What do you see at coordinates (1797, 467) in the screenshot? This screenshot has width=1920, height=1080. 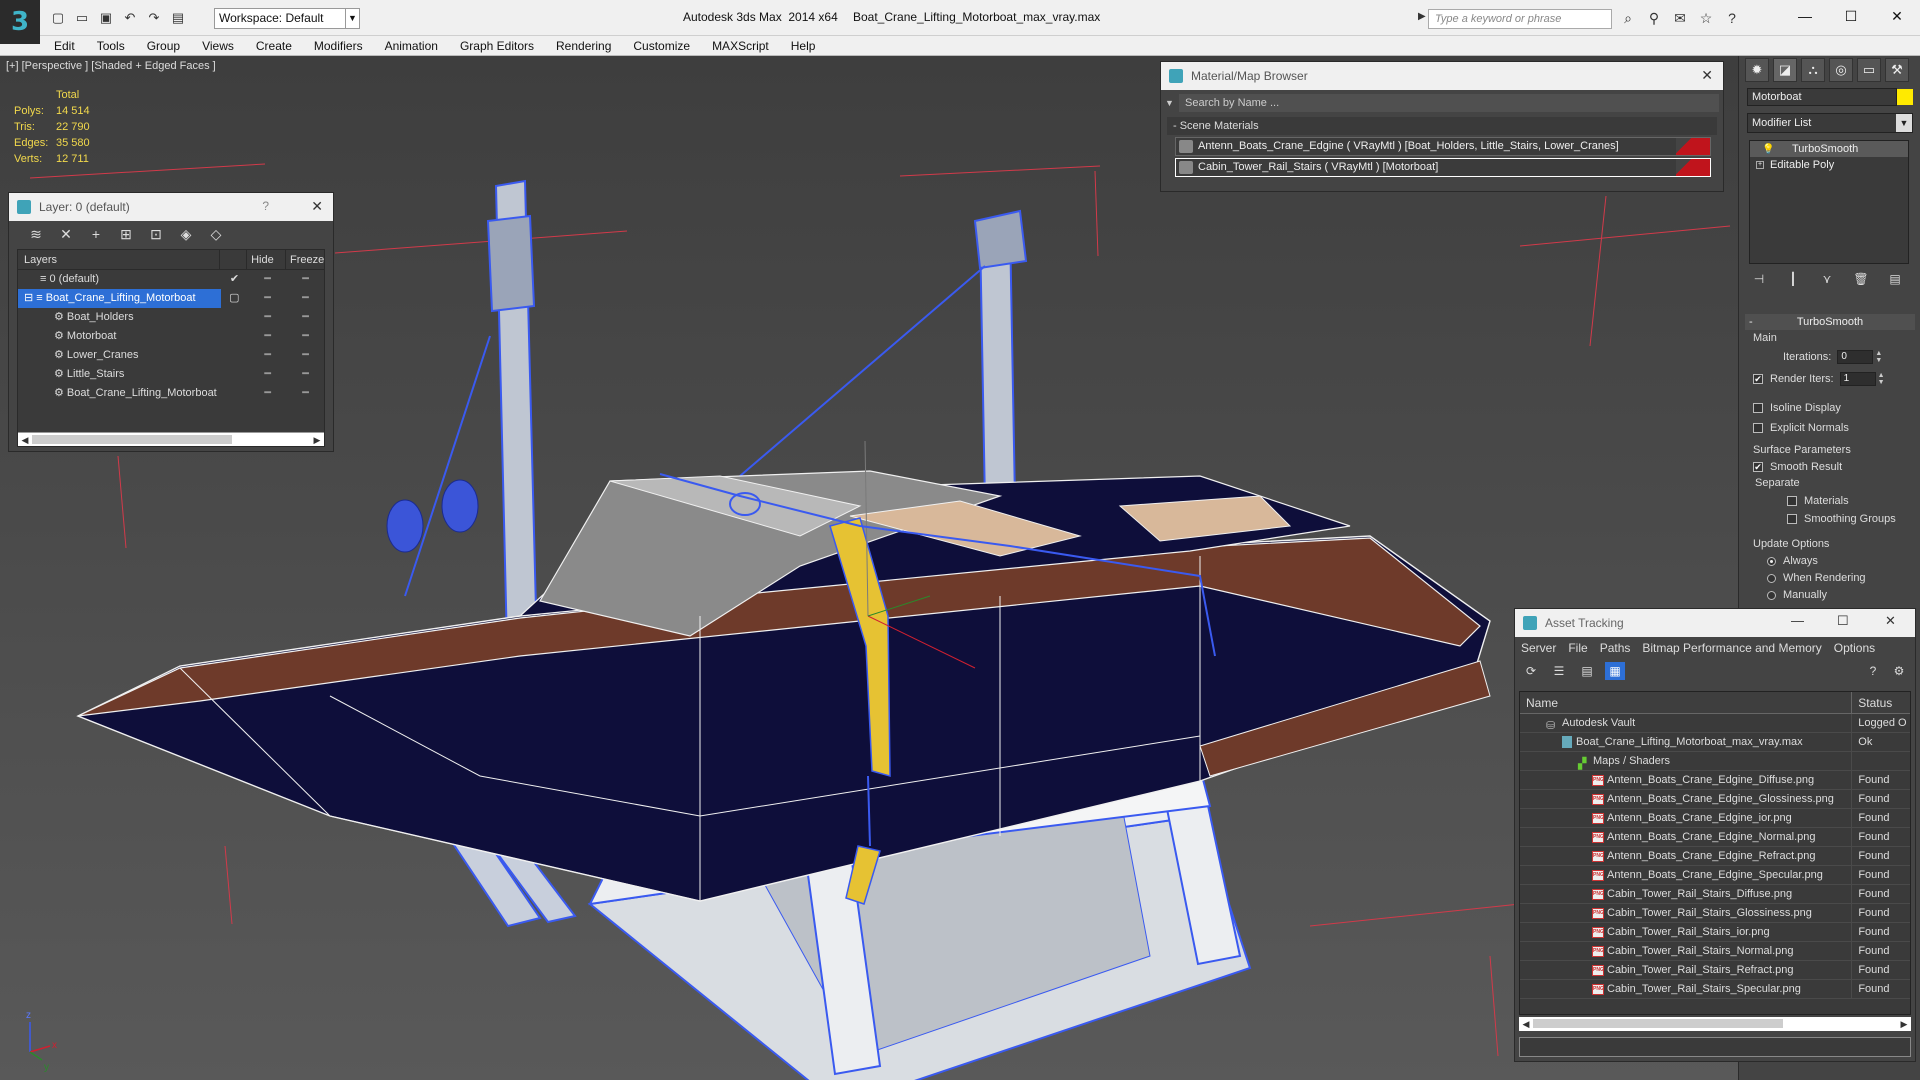 I see `smooth-result-option: ✔ Smooth Result` at bounding box center [1797, 467].